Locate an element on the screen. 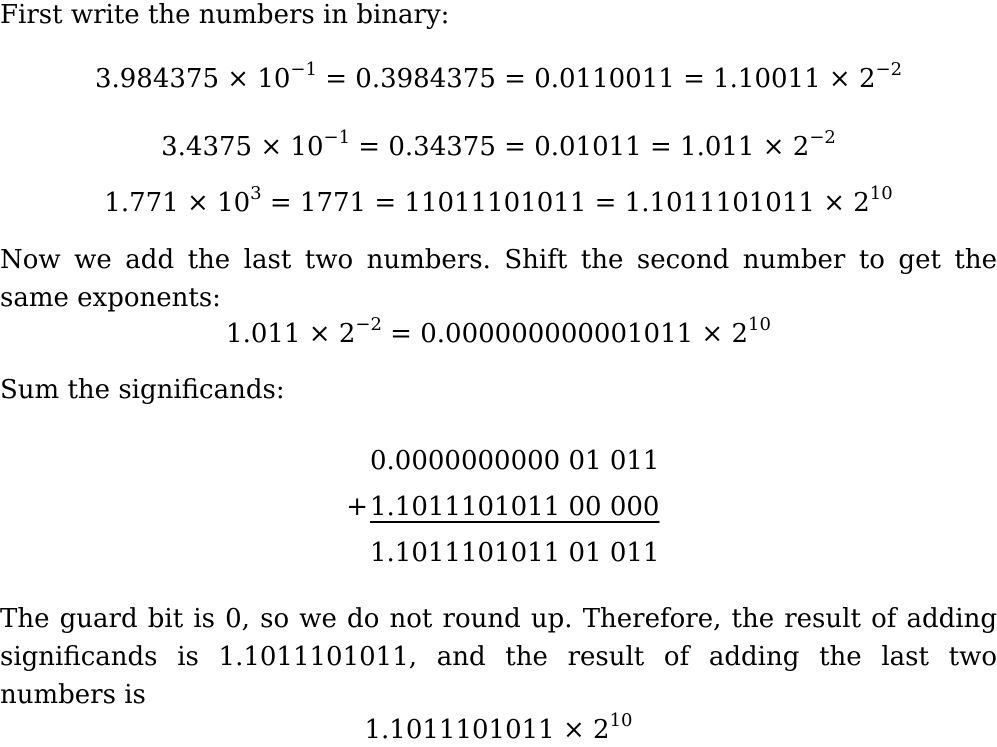  eq2-exponent2: −2 is located at coordinates (822, 137).